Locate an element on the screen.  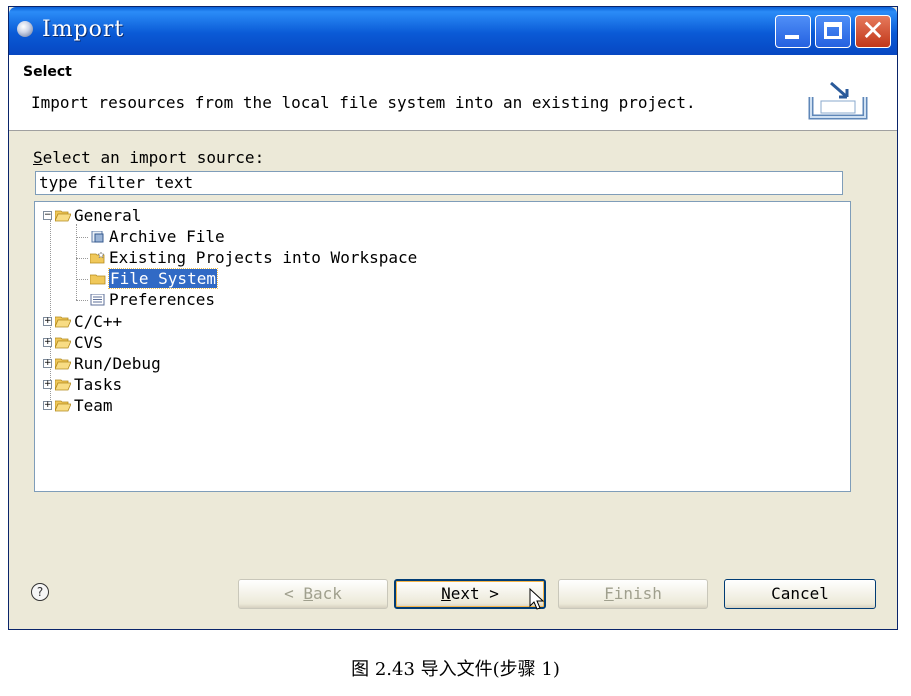
back-button-arrow: < is located at coordinates (294, 593).